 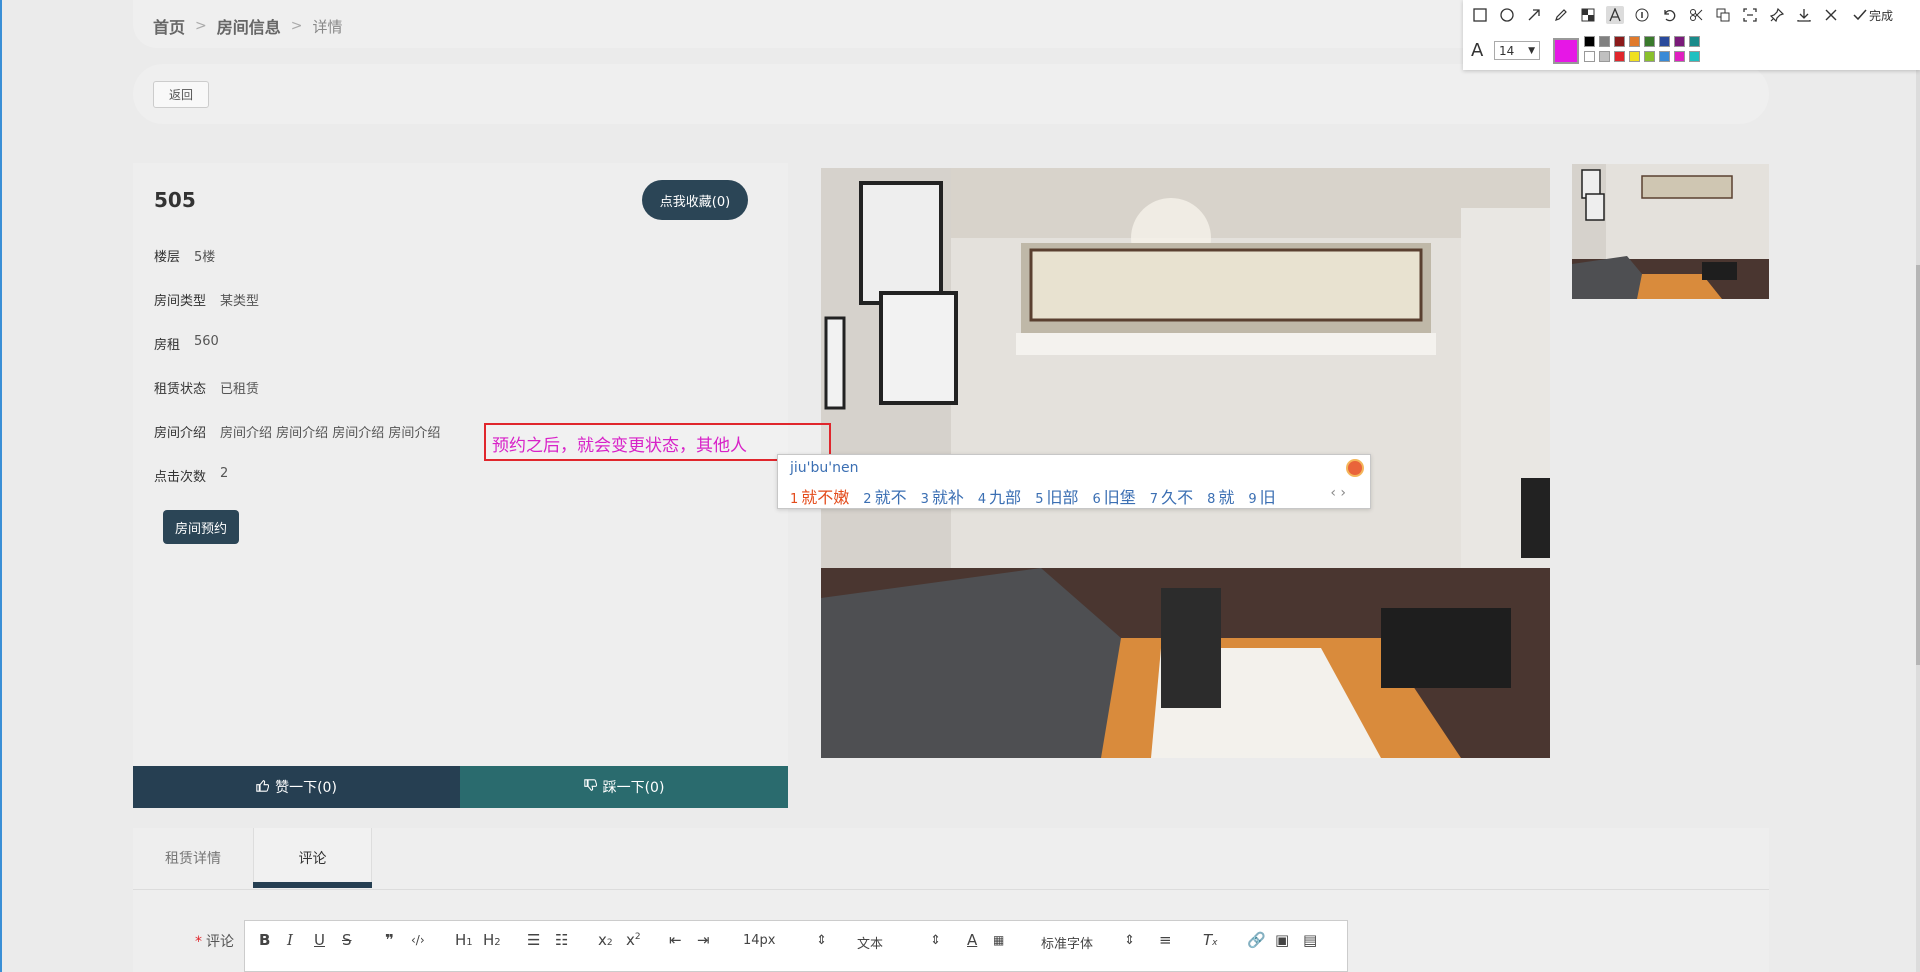 What do you see at coordinates (1507, 15) in the screenshot?
I see `ellipse-icon` at bounding box center [1507, 15].